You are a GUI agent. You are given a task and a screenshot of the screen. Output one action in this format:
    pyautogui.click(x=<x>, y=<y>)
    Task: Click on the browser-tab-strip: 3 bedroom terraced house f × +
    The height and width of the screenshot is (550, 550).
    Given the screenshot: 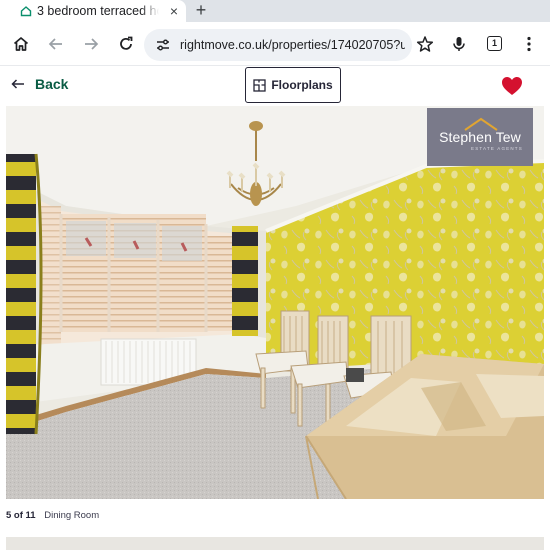 What is the action you would take?
    pyautogui.click(x=275, y=11)
    